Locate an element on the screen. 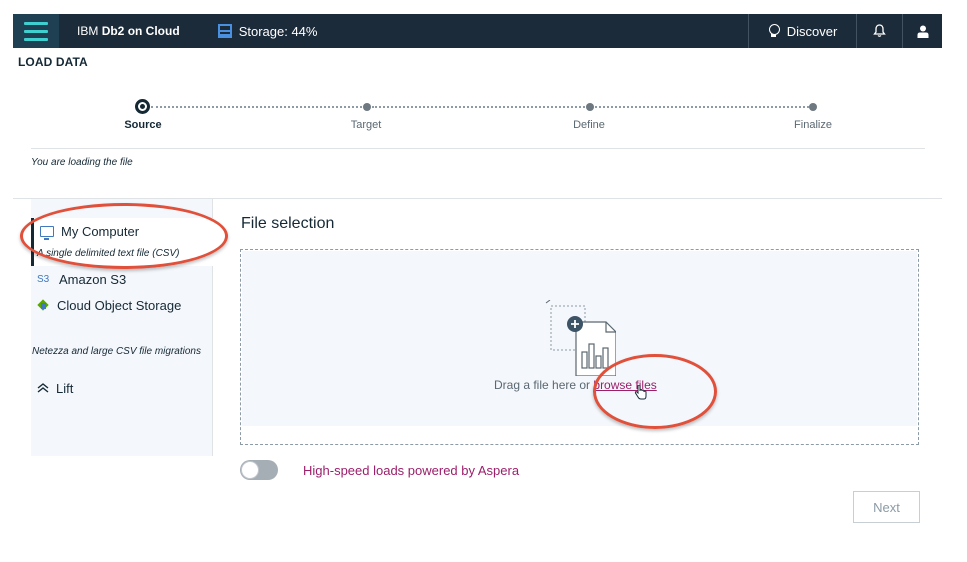 Image resolution: width=967 pixels, height=562 pixels. discover-button: Discover is located at coordinates (802, 31).